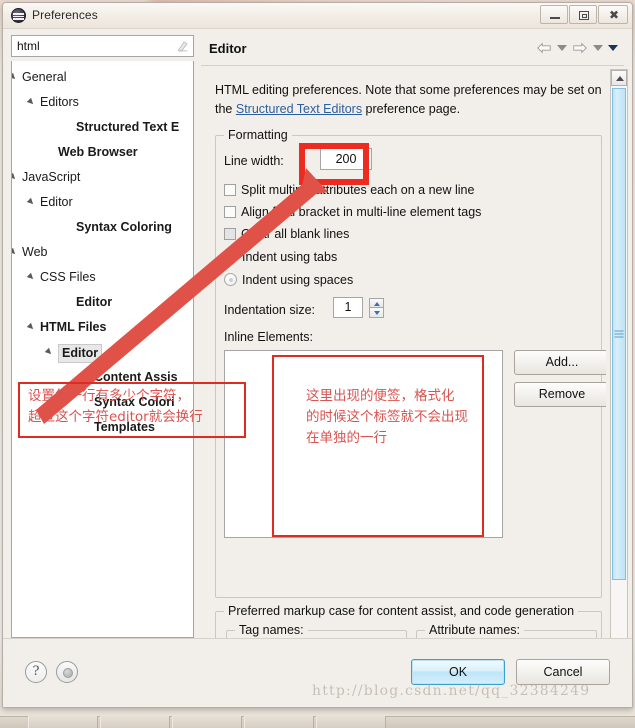 The image size is (635, 728). I want to click on ok-button: OK, so click(458, 672).